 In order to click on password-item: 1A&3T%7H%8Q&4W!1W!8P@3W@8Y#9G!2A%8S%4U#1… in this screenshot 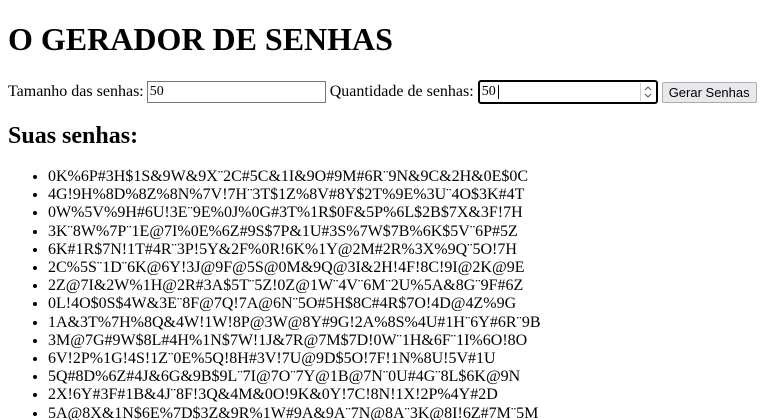, I will do `click(407, 323)`.